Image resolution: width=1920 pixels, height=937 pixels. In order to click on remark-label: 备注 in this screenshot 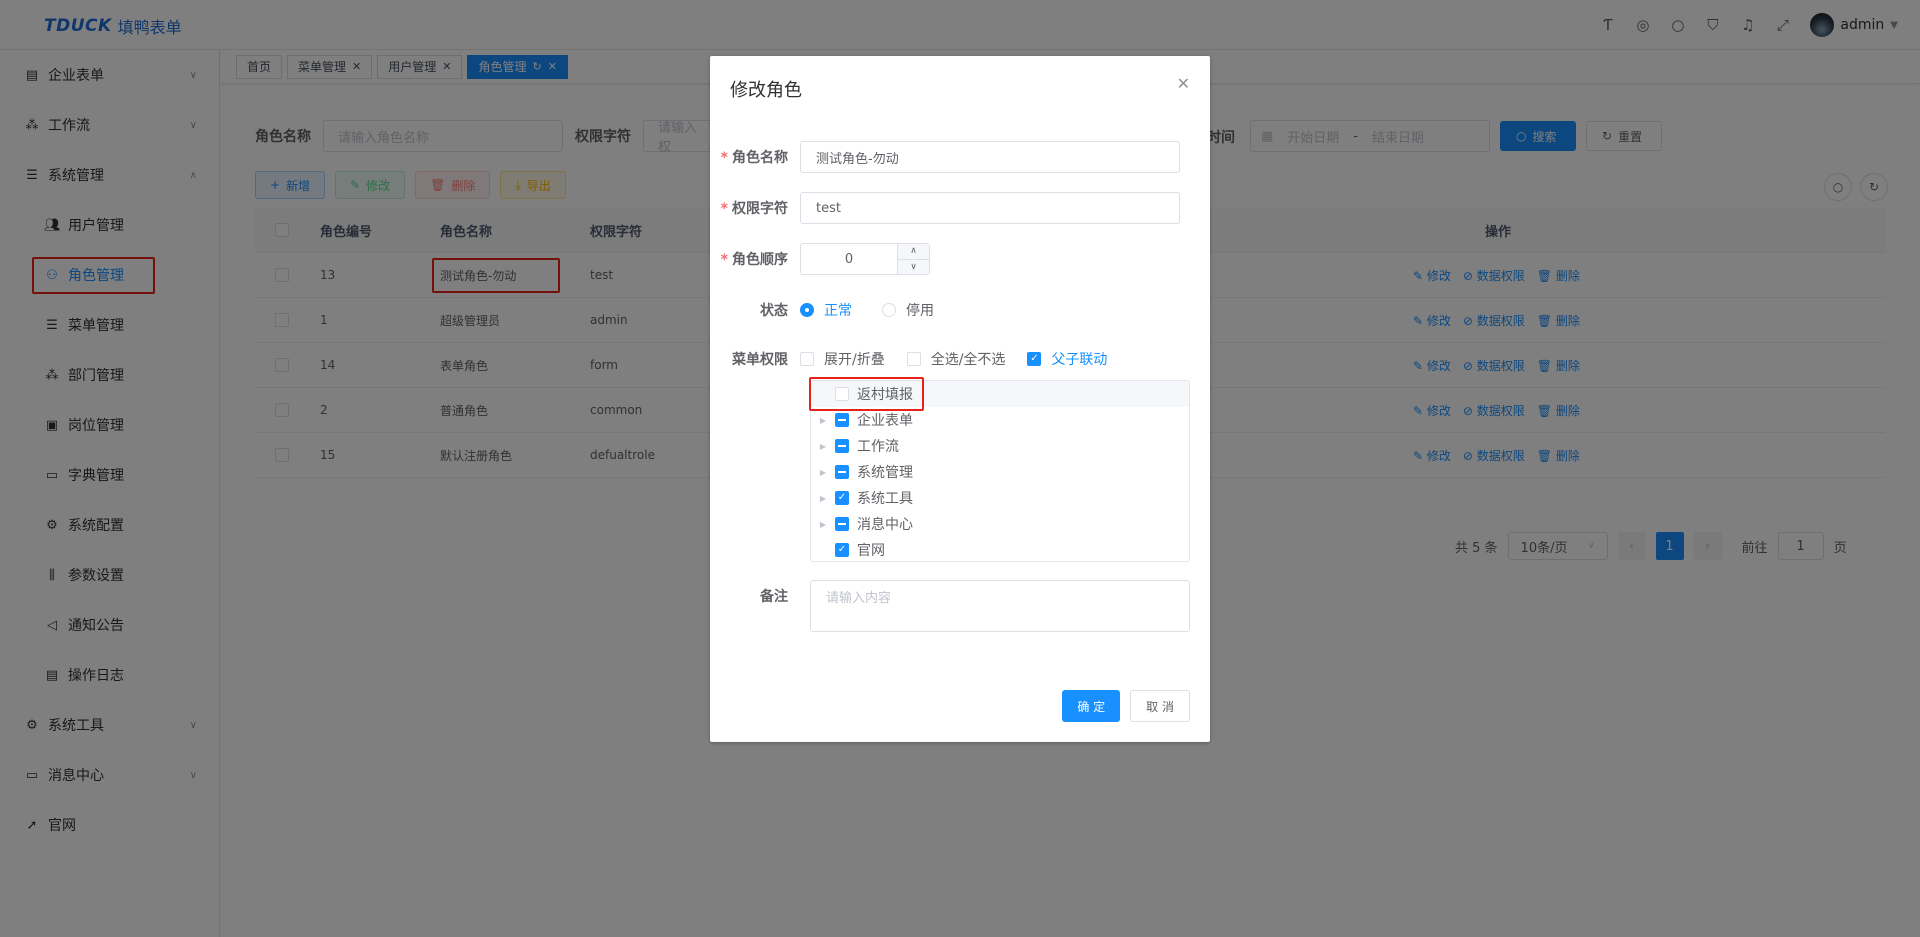, I will do `click(774, 597)`.